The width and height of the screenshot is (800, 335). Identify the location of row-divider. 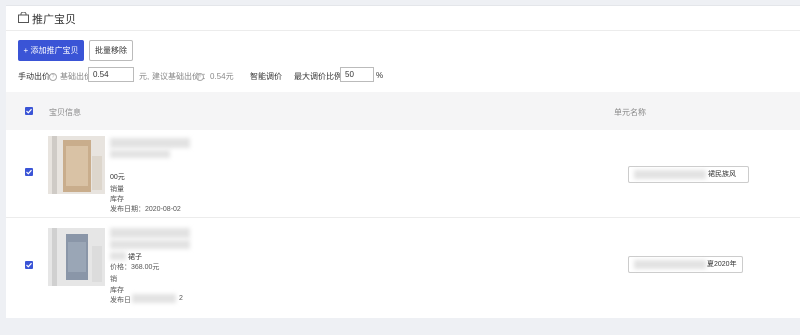
(403, 217).